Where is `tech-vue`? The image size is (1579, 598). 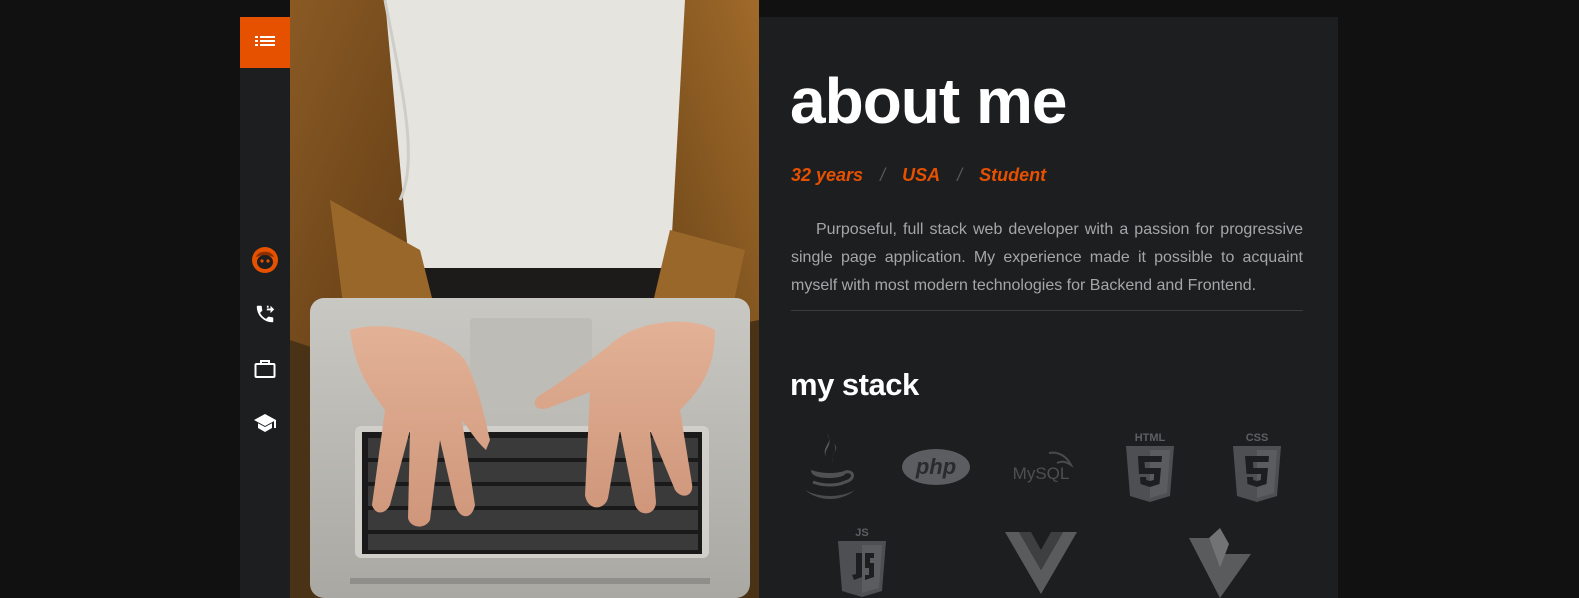 tech-vue is located at coordinates (1041, 562).